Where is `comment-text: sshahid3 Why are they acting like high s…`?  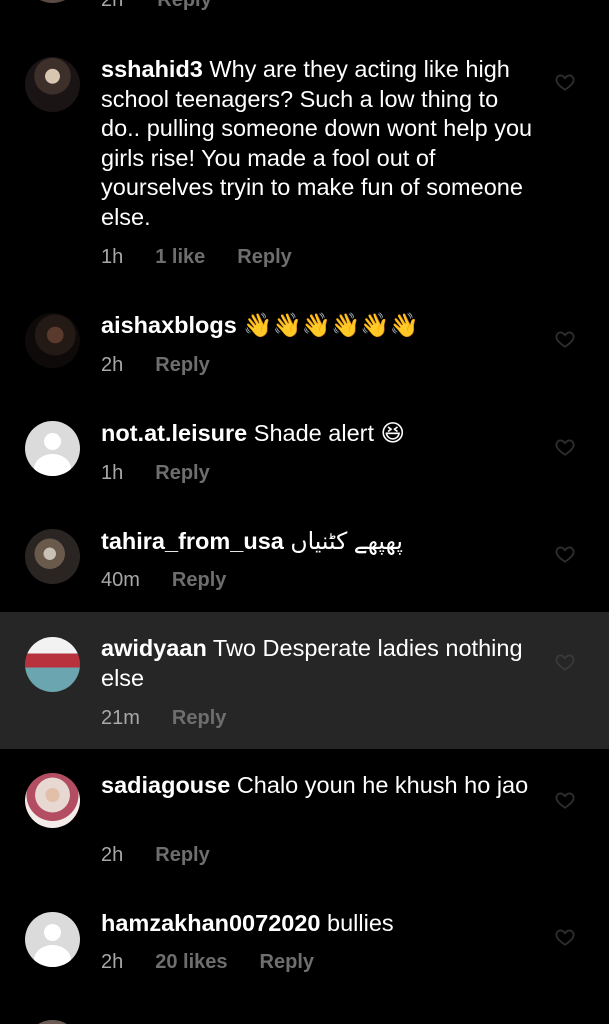
comment-text: sshahid3 Why are they acting like high s… is located at coordinates (321, 143).